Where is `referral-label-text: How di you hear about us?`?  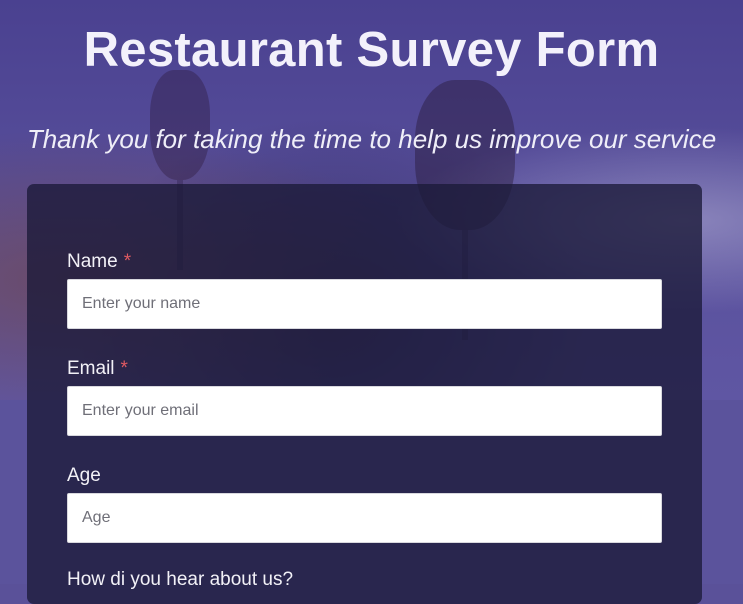 referral-label-text: How di you hear about us? is located at coordinates (180, 579).